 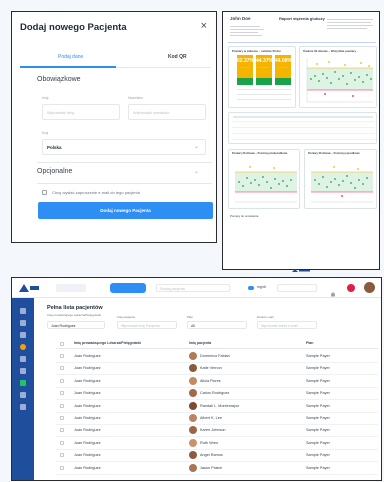 I want to click on report-dropdown, so click(x=297, y=288).